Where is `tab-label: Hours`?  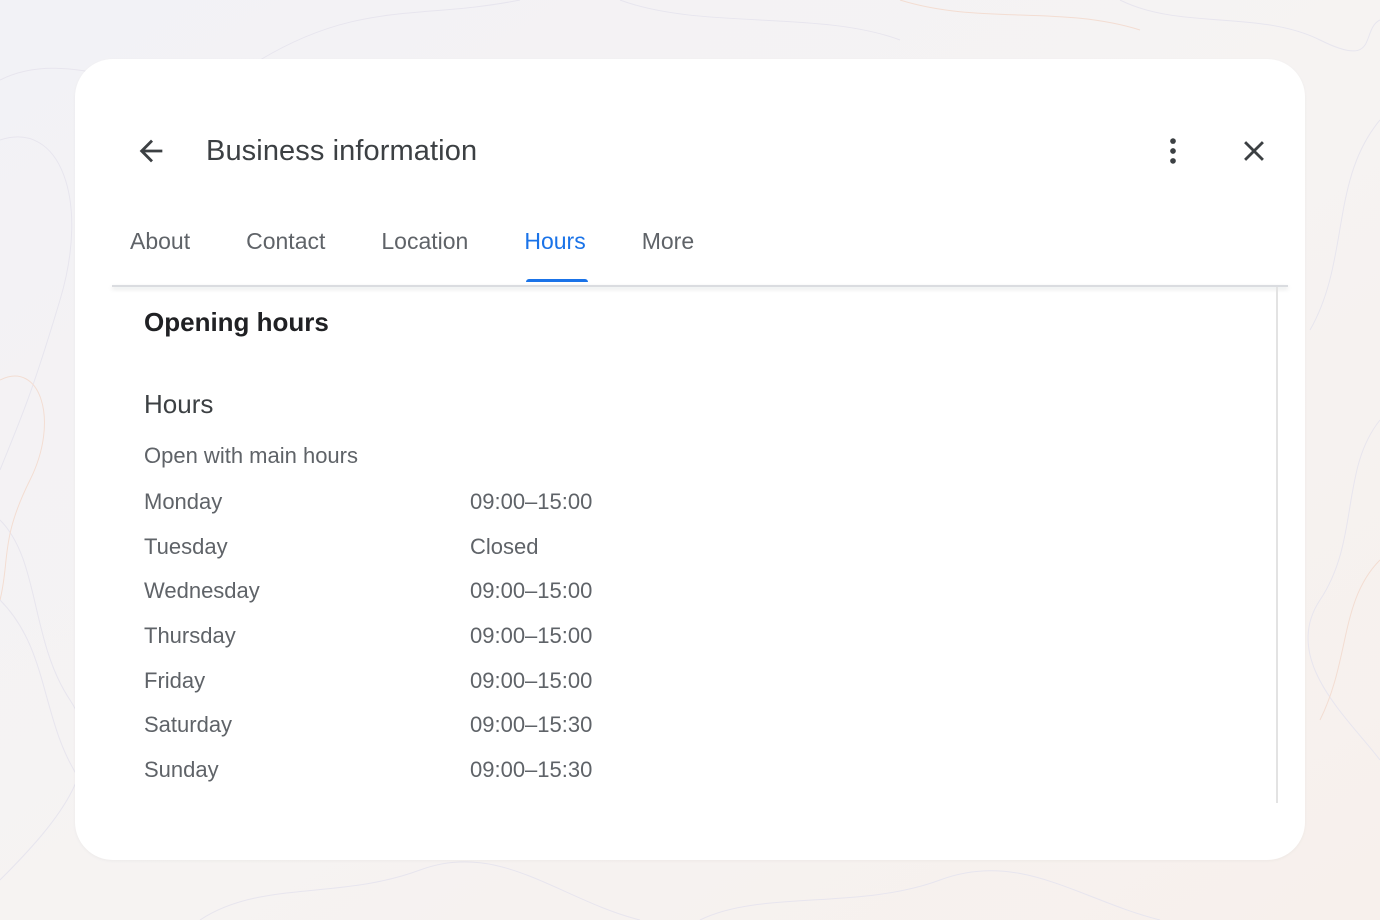 tab-label: Hours is located at coordinates (555, 241).